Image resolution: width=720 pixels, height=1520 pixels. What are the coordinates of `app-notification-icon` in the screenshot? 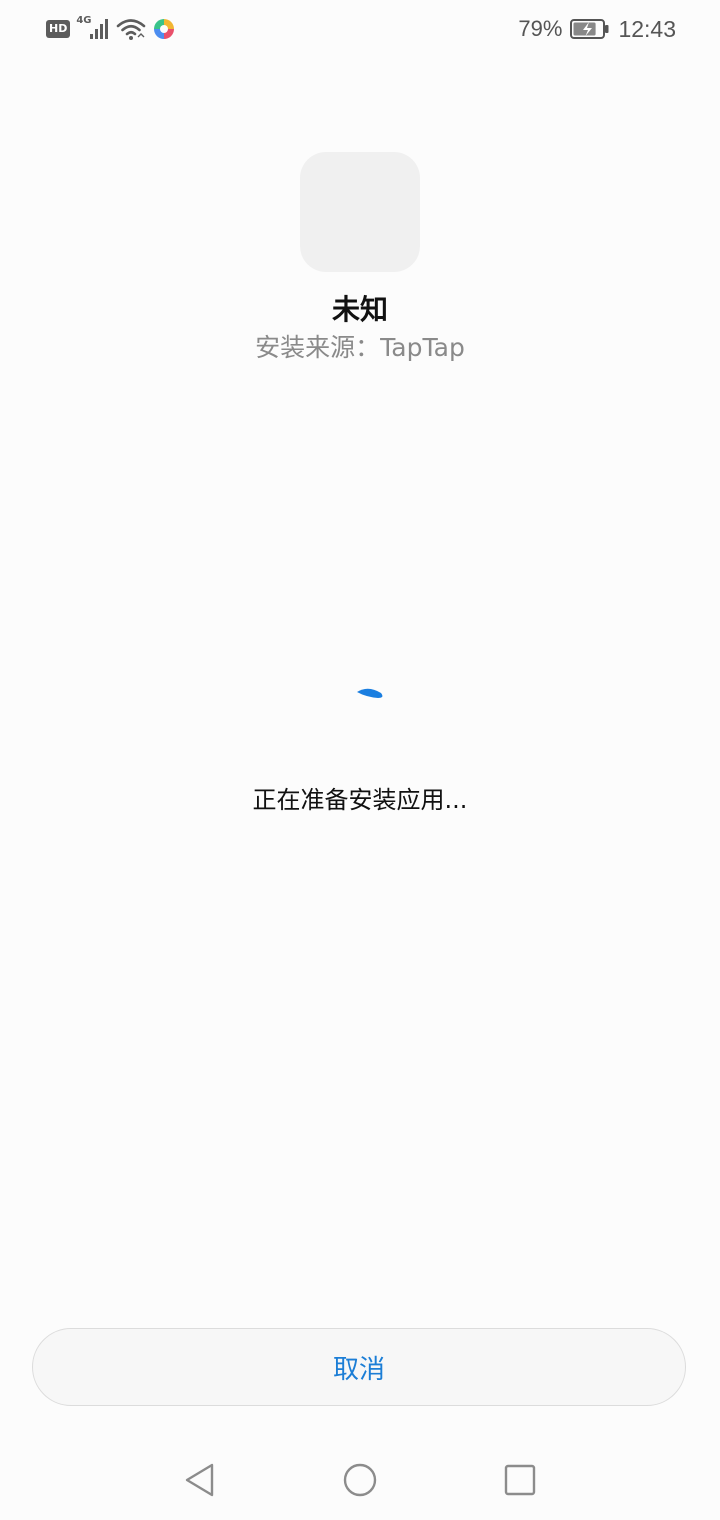 It's located at (164, 29).